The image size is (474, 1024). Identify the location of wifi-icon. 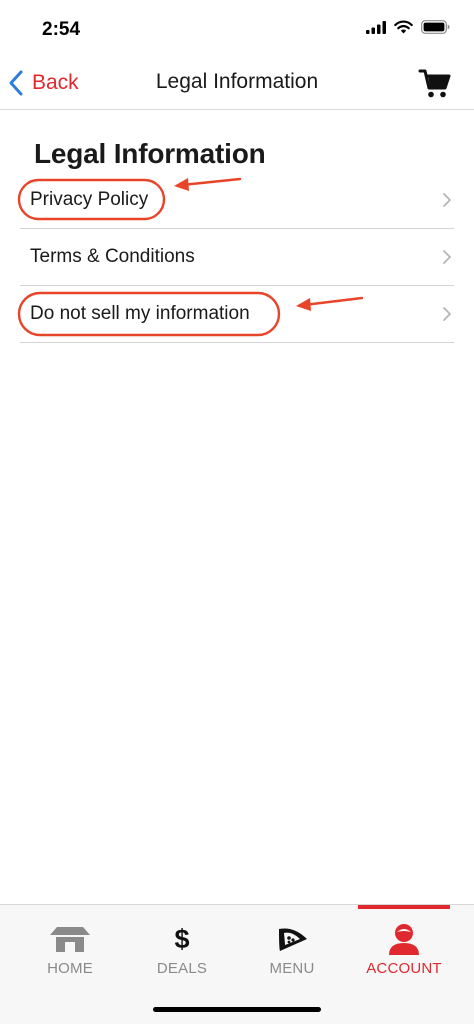
(403, 27).